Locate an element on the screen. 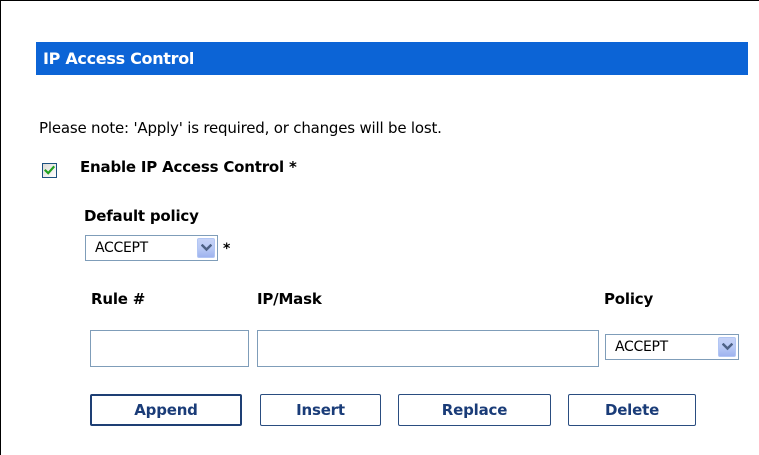  append-button: Append is located at coordinates (166, 410).